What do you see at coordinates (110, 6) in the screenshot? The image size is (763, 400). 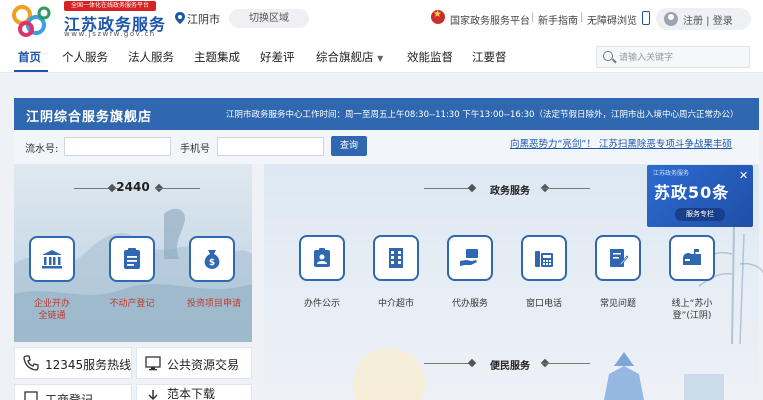 I see `platform-badge: 全国一体化在线政务服务平台` at bounding box center [110, 6].